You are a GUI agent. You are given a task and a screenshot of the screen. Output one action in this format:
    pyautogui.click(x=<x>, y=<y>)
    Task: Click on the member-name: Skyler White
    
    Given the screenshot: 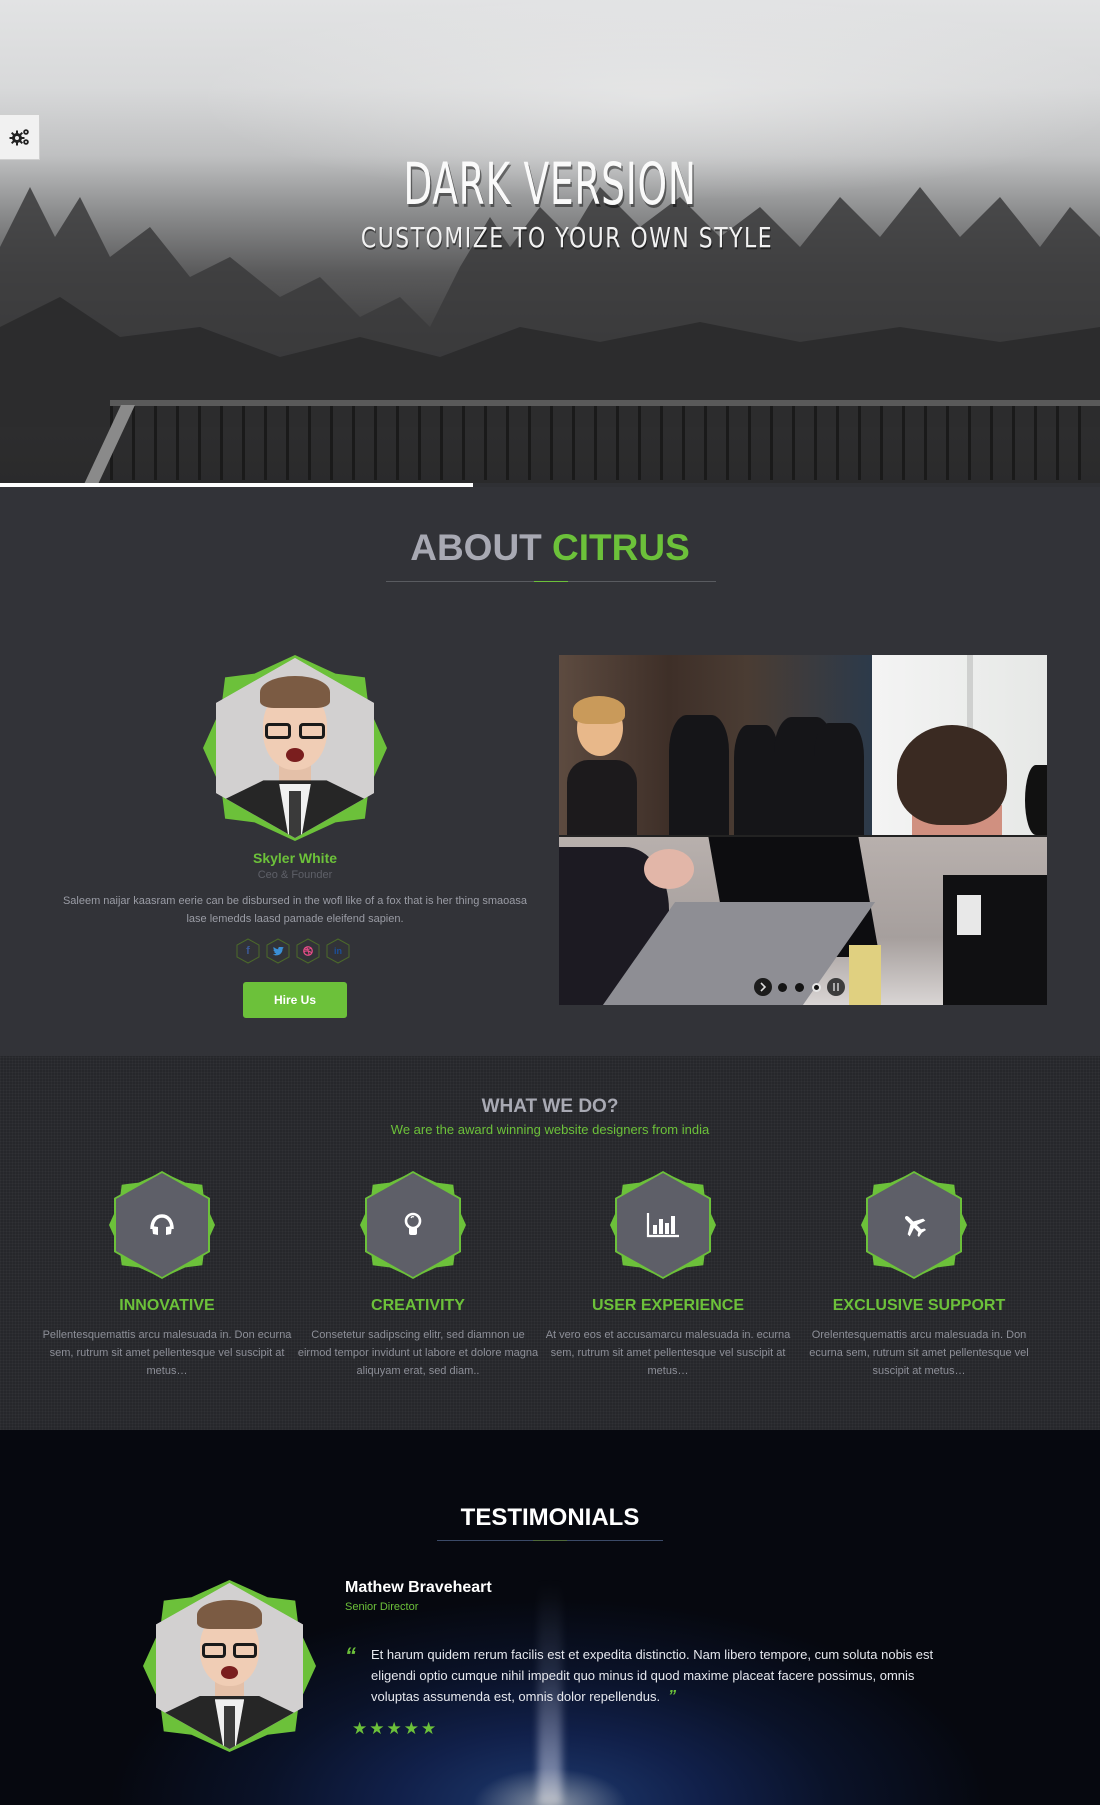 What is the action you would take?
    pyautogui.click(x=295, y=858)
    